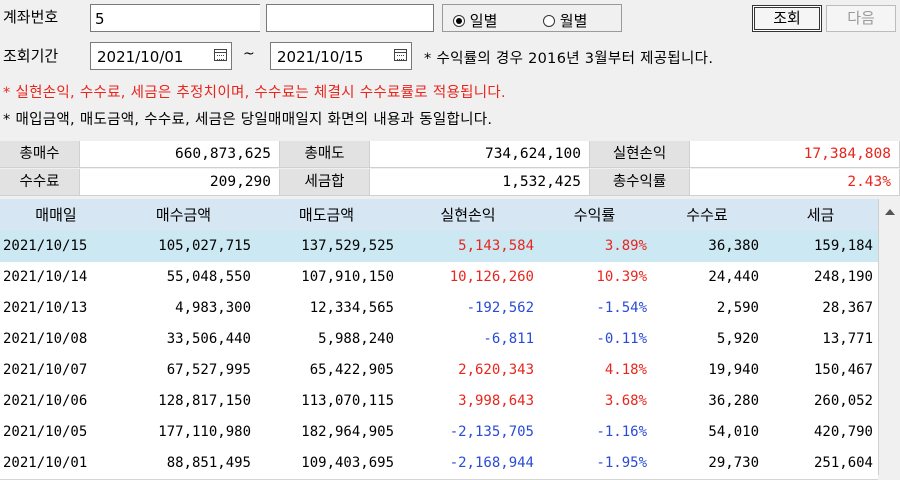  Describe the element at coordinates (483, 21) in the screenshot. I see `radio-daily-label: 일별` at that location.